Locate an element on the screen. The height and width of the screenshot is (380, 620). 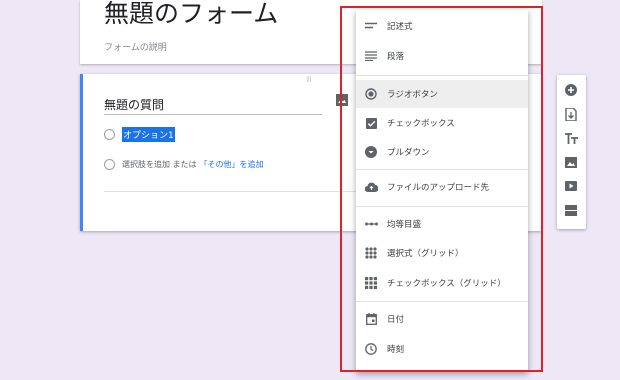
linear-scale-icon is located at coordinates (371, 224).